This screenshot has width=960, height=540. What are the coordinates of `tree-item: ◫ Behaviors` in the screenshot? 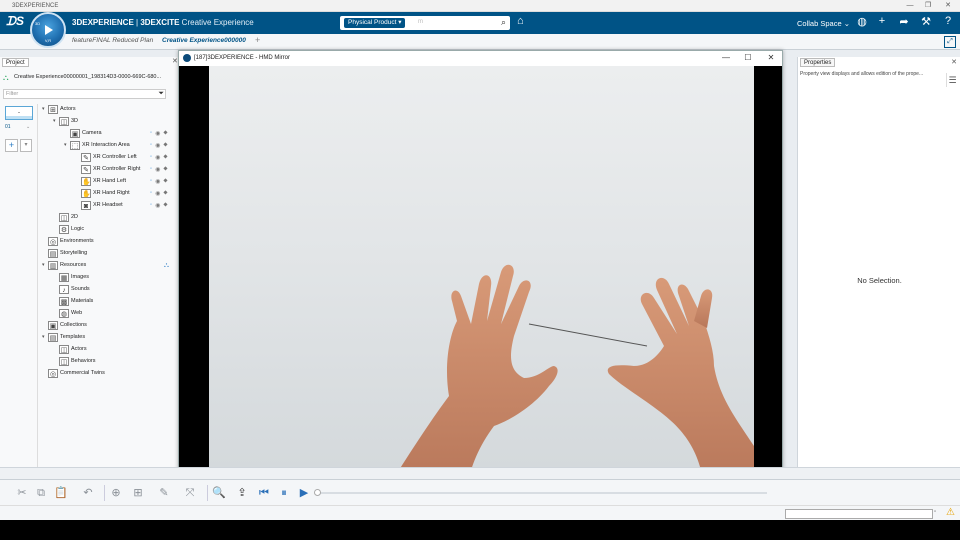 It's located at (74, 361).